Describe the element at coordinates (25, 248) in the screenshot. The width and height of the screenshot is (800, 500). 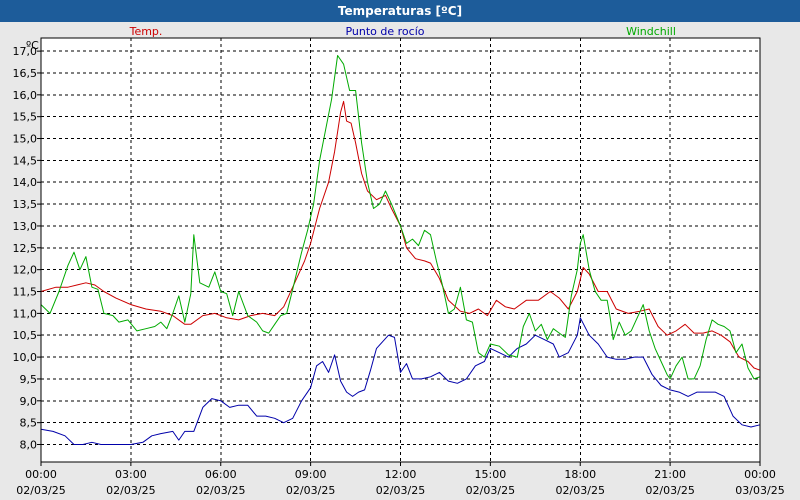
I see `y-tick-label: 12,5` at that location.